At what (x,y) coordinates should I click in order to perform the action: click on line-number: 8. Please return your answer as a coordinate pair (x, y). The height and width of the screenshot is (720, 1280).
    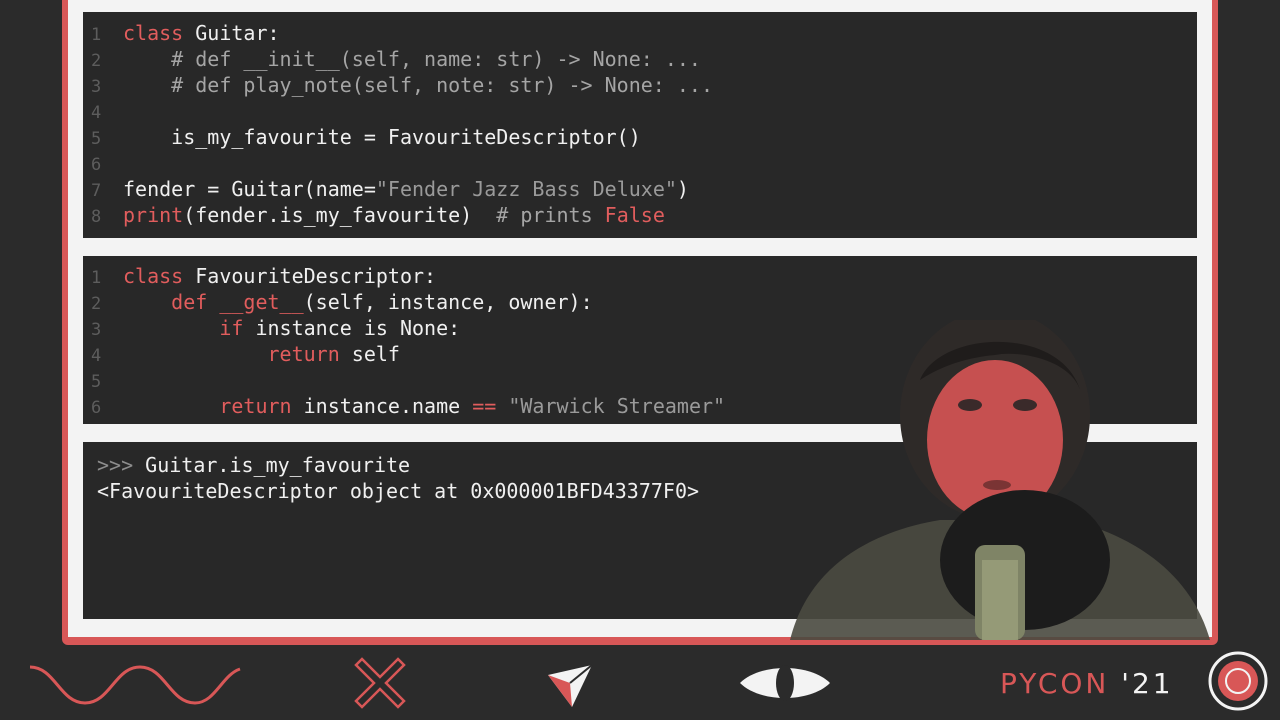
    Looking at the image, I should click on (96, 217).